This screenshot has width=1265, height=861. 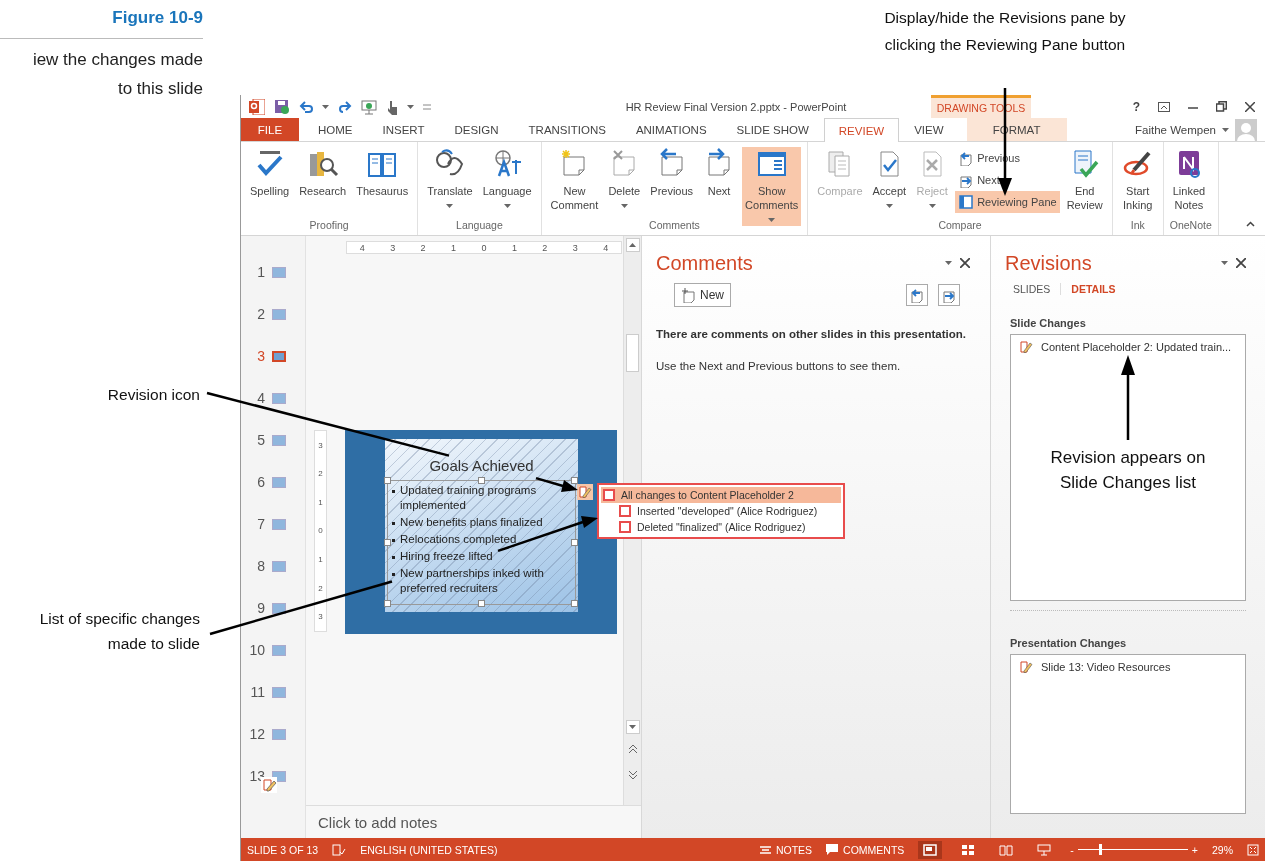 What do you see at coordinates (256, 314) in the screenshot?
I see `slide-number: 2` at bounding box center [256, 314].